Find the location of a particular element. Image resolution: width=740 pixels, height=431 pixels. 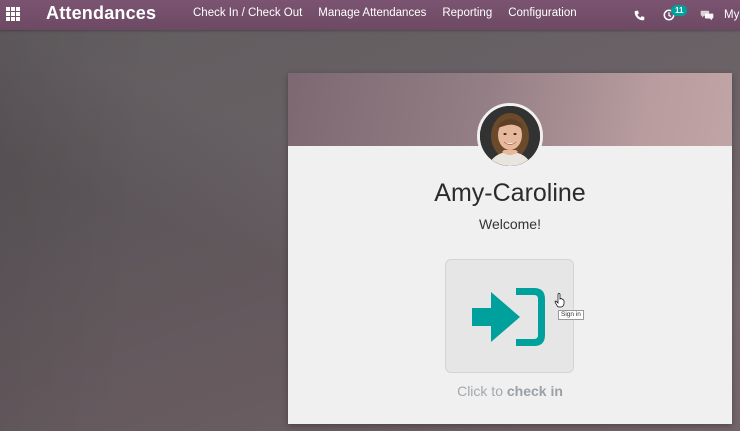

sign-in-icon is located at coordinates (508, 317).